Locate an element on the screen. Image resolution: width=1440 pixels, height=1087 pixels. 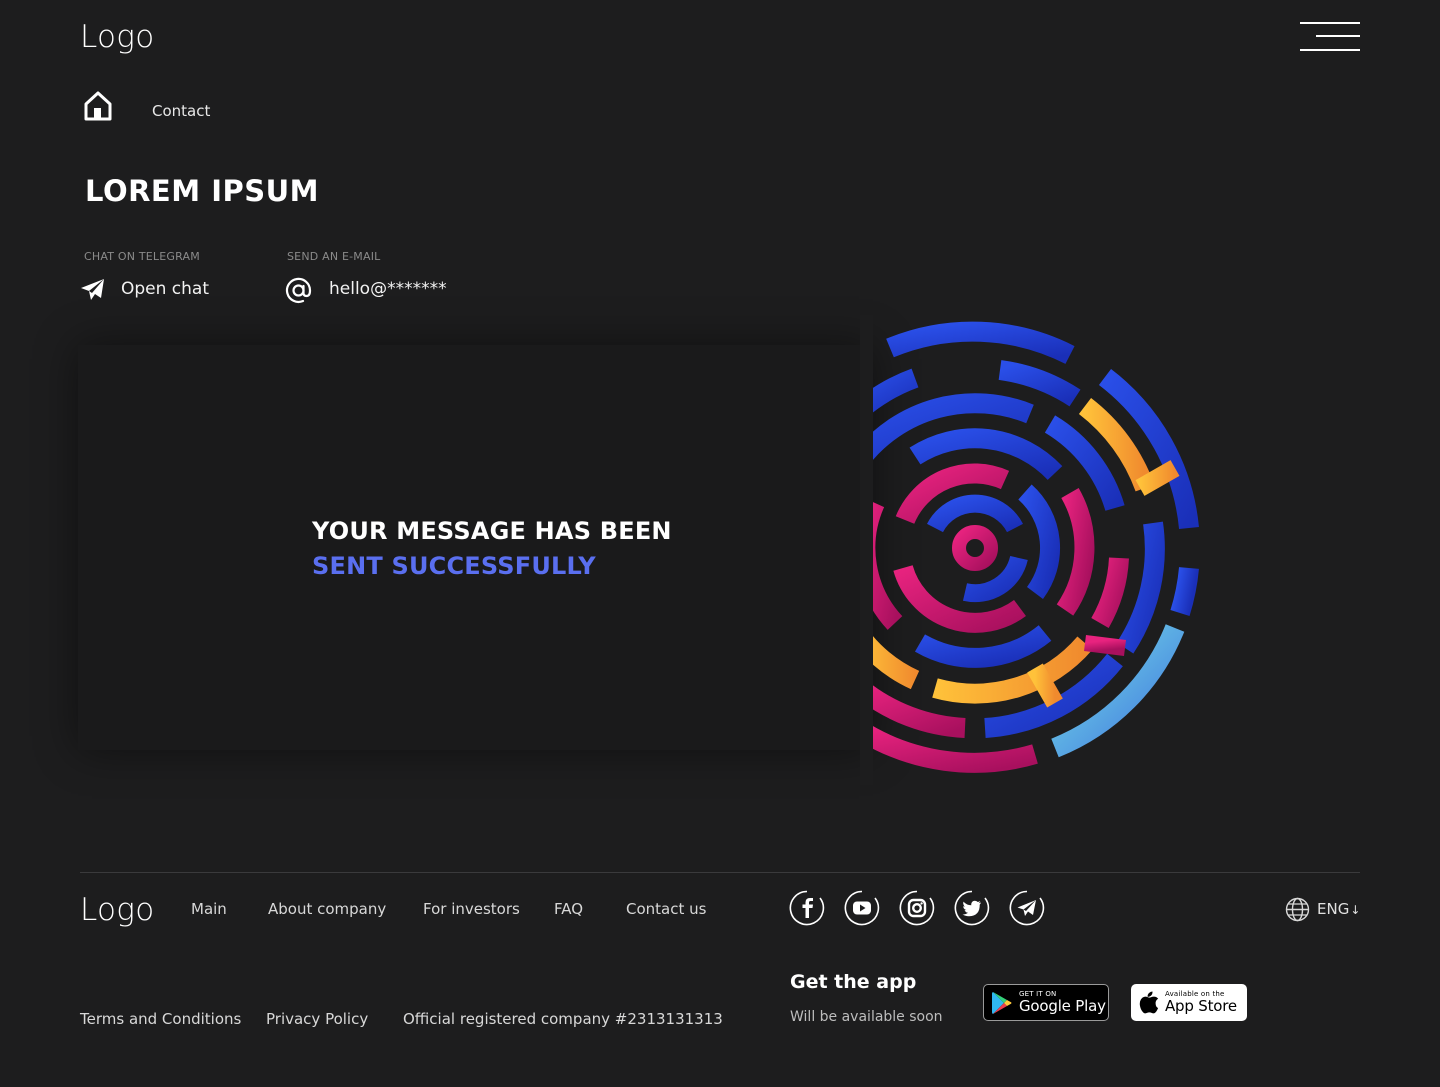
home-icon is located at coordinates (98, 106).